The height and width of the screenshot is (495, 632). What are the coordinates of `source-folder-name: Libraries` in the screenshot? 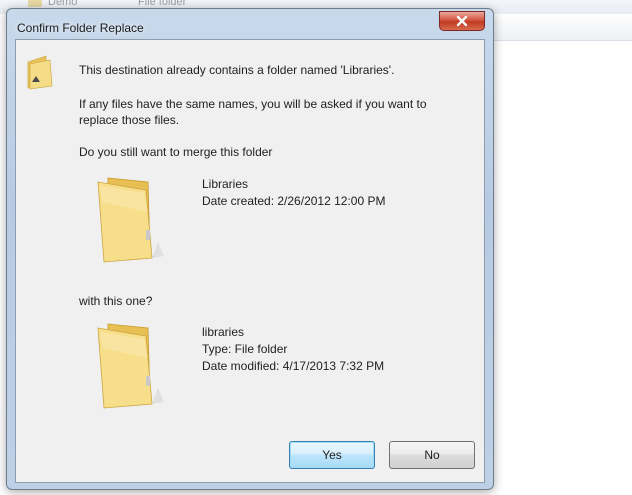 It's located at (225, 184).